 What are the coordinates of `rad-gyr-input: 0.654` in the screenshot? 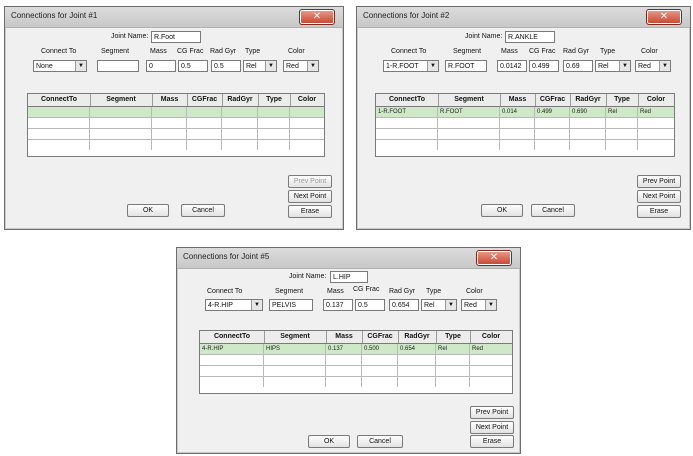 It's located at (404, 305).